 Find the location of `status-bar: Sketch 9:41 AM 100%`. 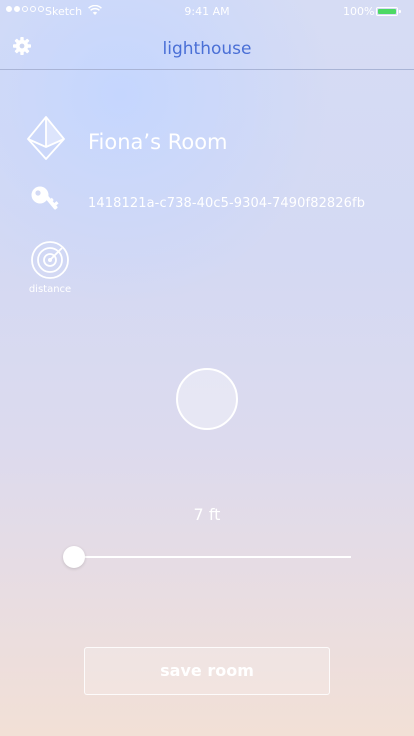

status-bar: Sketch 9:41 AM 100% is located at coordinates (207, 11).